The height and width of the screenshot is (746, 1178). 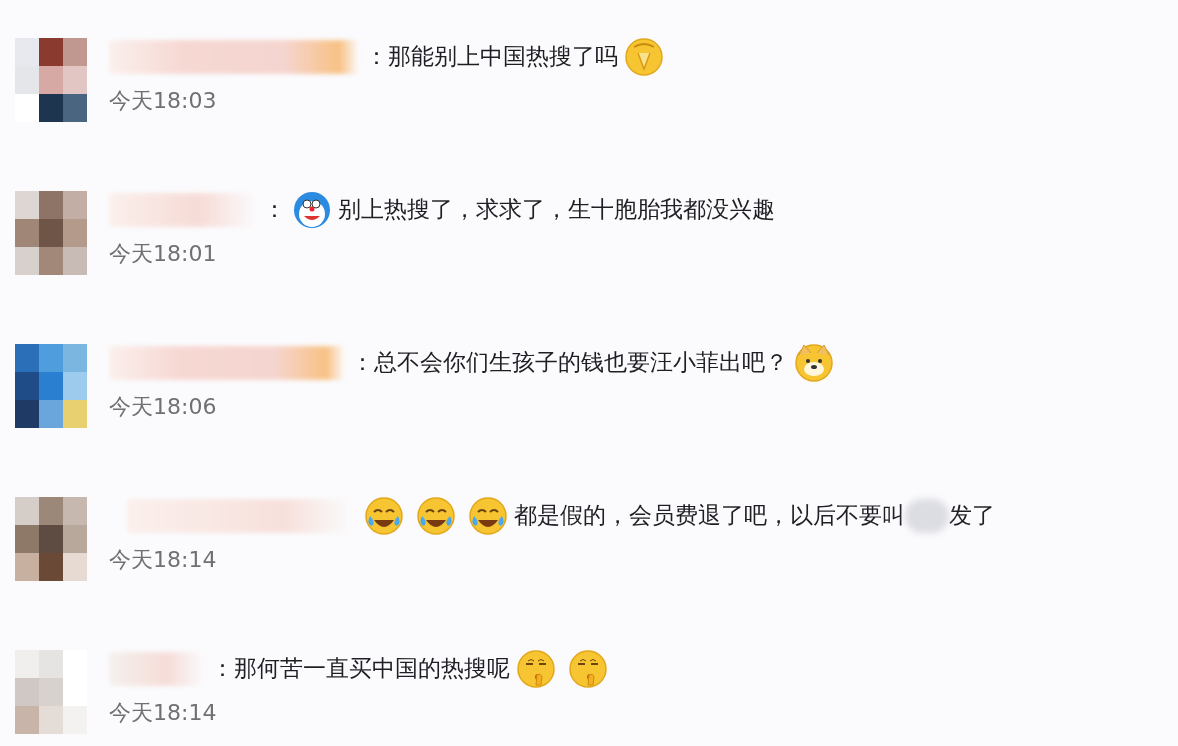 I want to click on blurred-patch, so click(x=927, y=516).